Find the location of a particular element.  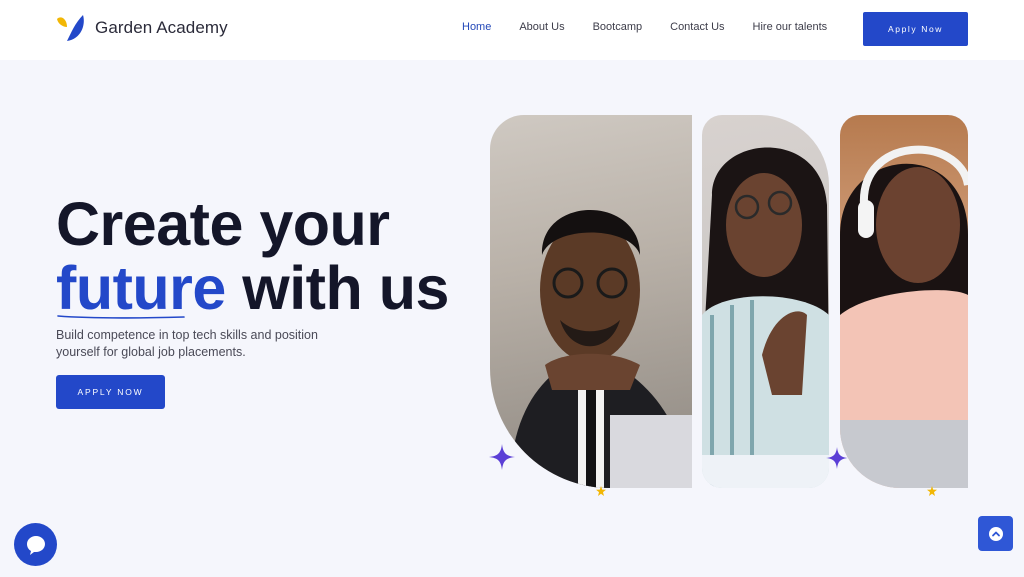

hero-title-rest: with us is located at coordinates (337, 288).